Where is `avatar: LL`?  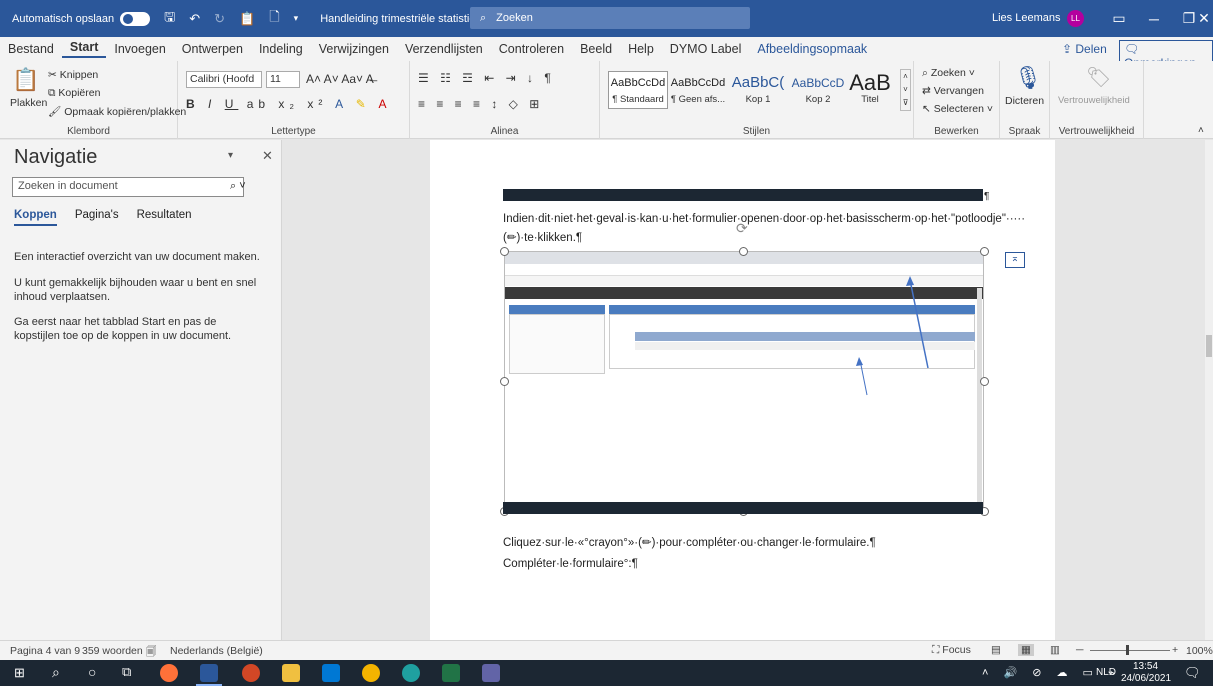 avatar: LL is located at coordinates (1075, 18).